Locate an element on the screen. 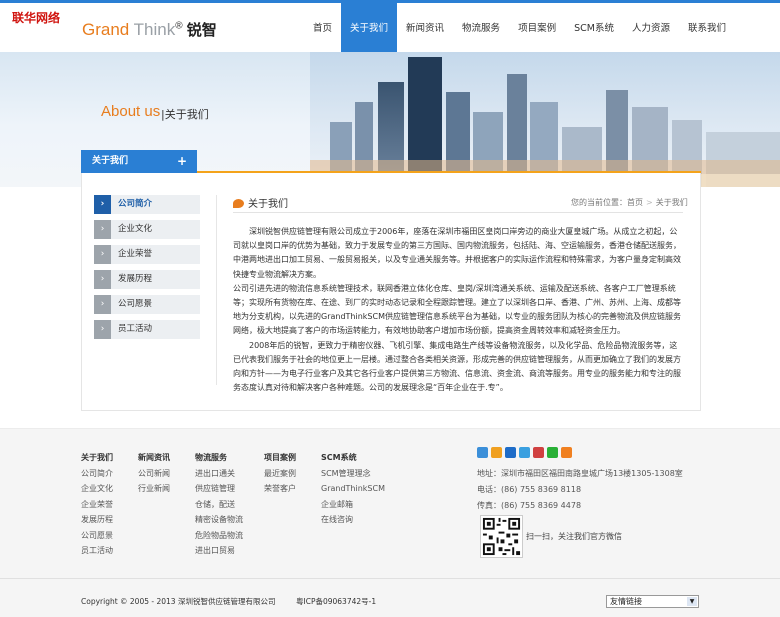 Image resolution: width=780 pixels, height=617 pixels. breadcrumb-home: 首页 is located at coordinates (635, 202).